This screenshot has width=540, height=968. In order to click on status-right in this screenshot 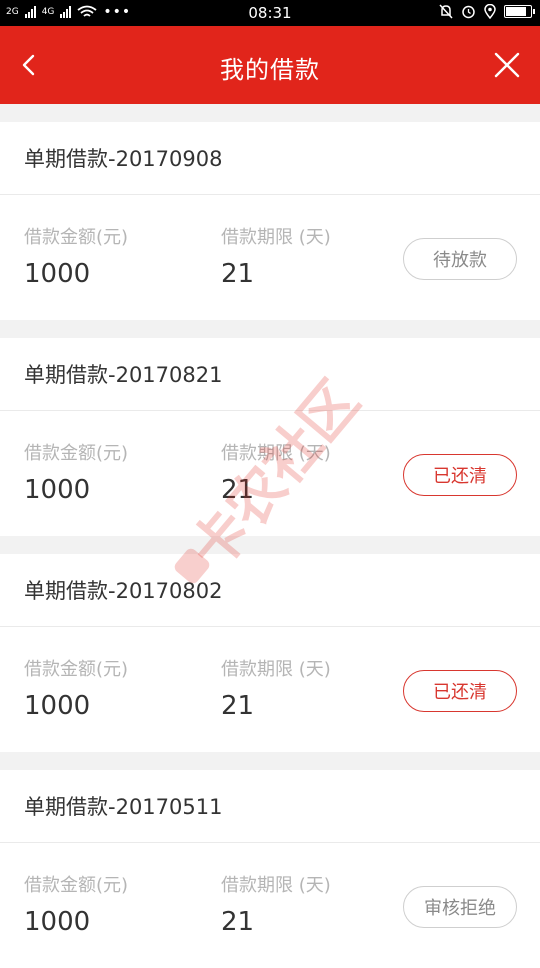, I will do `click(487, 11)`.